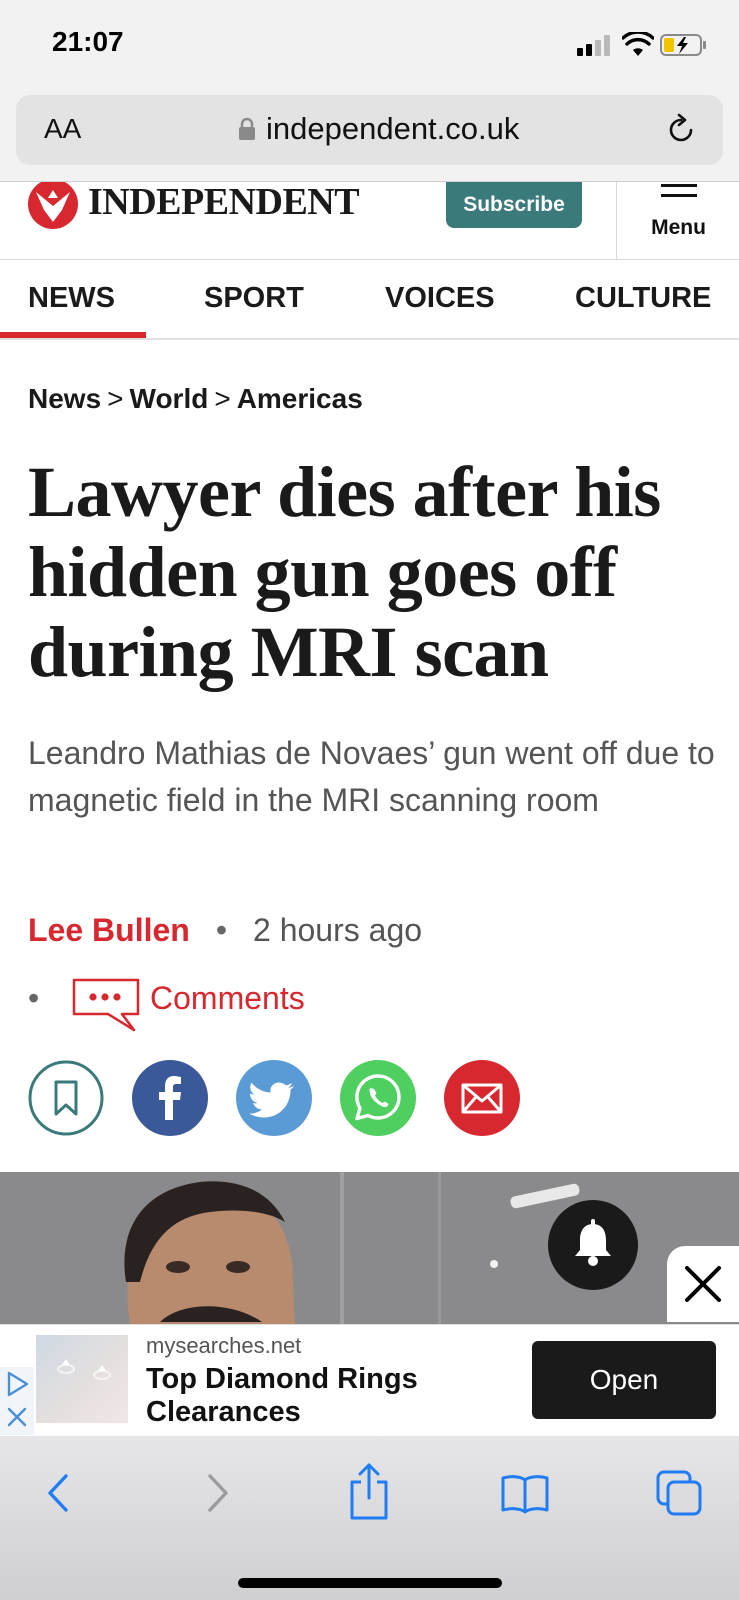 The height and width of the screenshot is (1600, 739). I want to click on share-icon, so click(369, 1491).